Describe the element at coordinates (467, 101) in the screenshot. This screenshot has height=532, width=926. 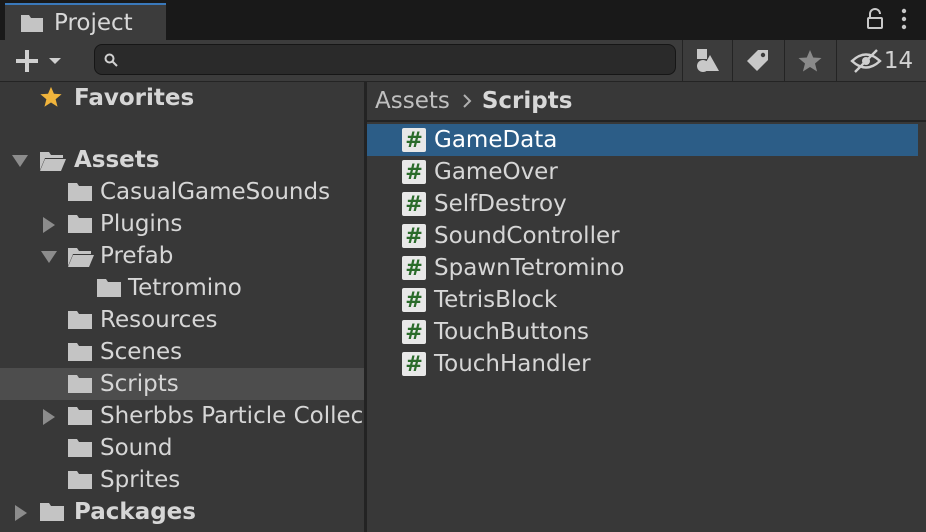
I see `chevron-right-icon` at that location.